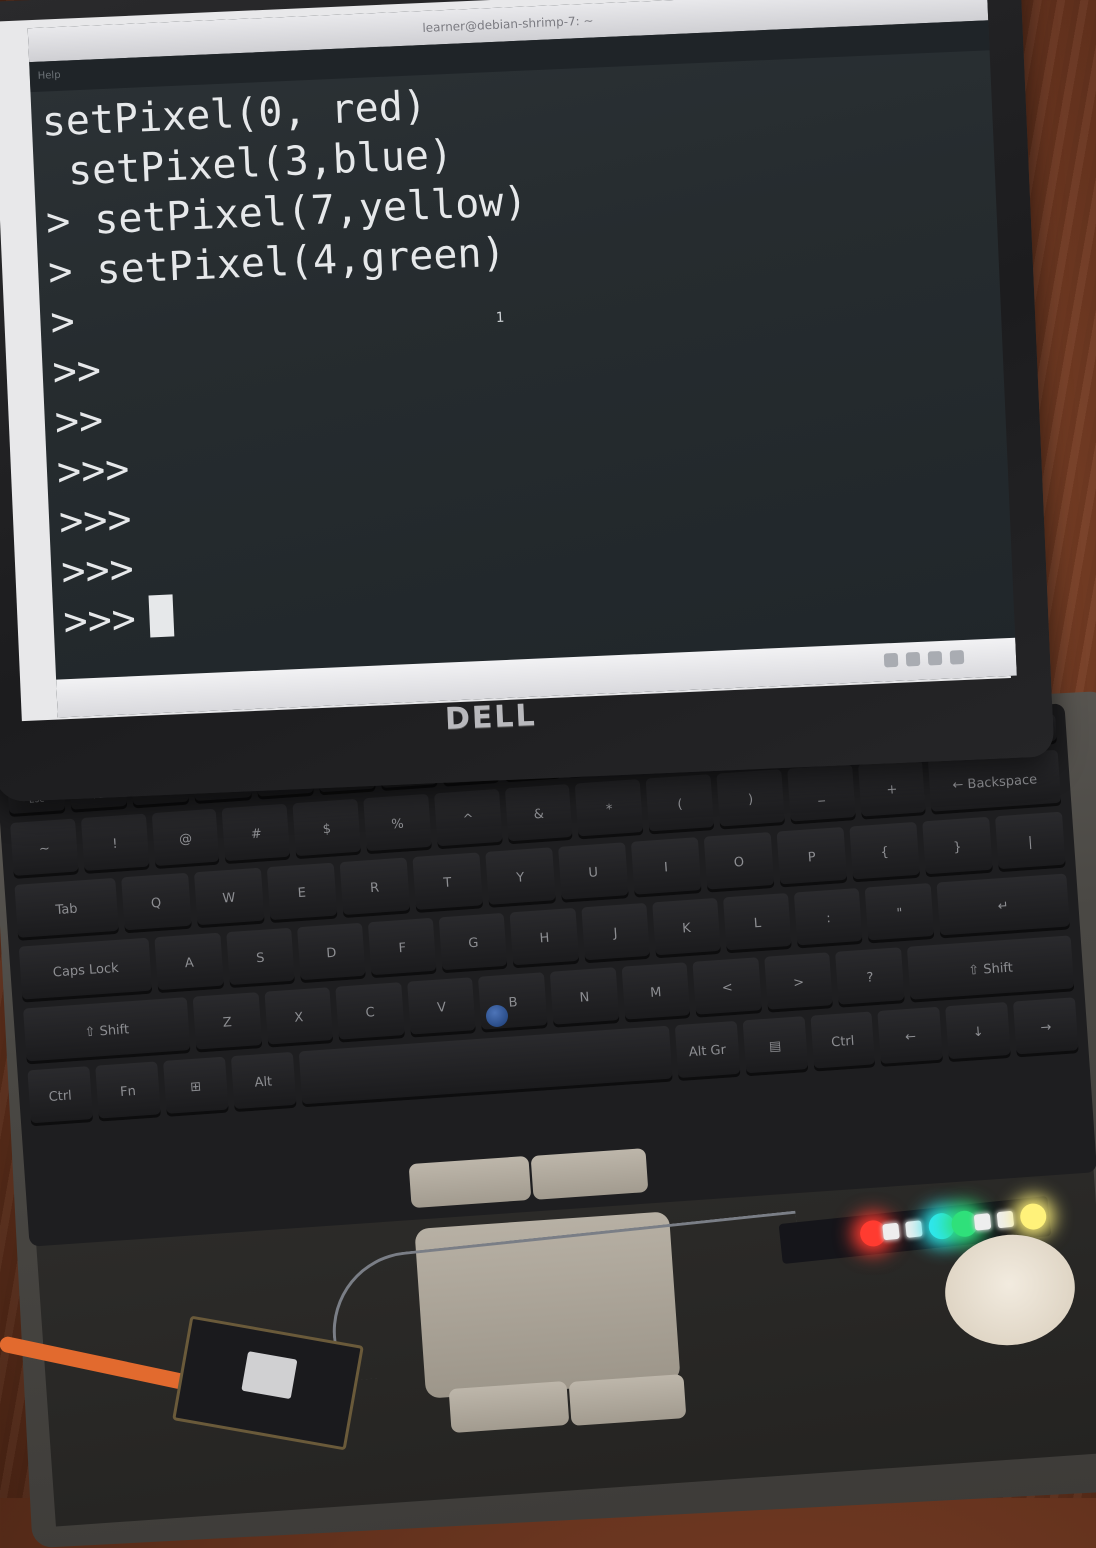 This screenshot has height=1548, width=1096. What do you see at coordinates (666, 867) in the screenshot?
I see `key-i: I` at bounding box center [666, 867].